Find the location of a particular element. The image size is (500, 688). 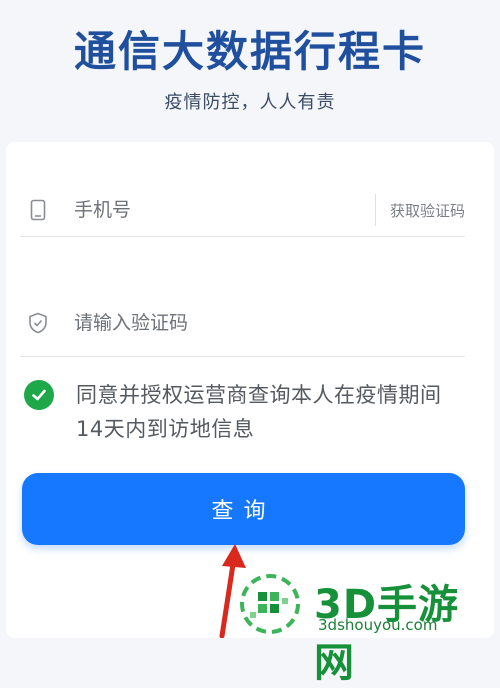

check-icon is located at coordinates (39, 395).